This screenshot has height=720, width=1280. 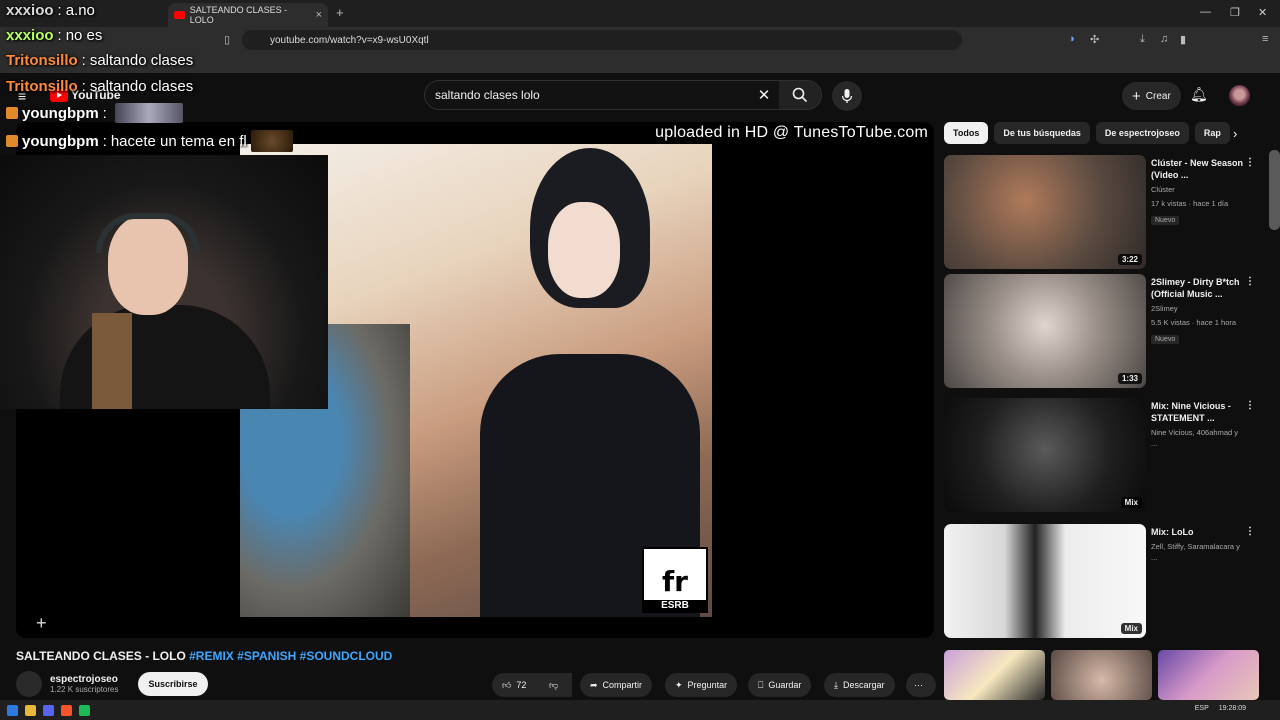 I want to click on dislike-button: 👎︎, so click(x=556, y=685).